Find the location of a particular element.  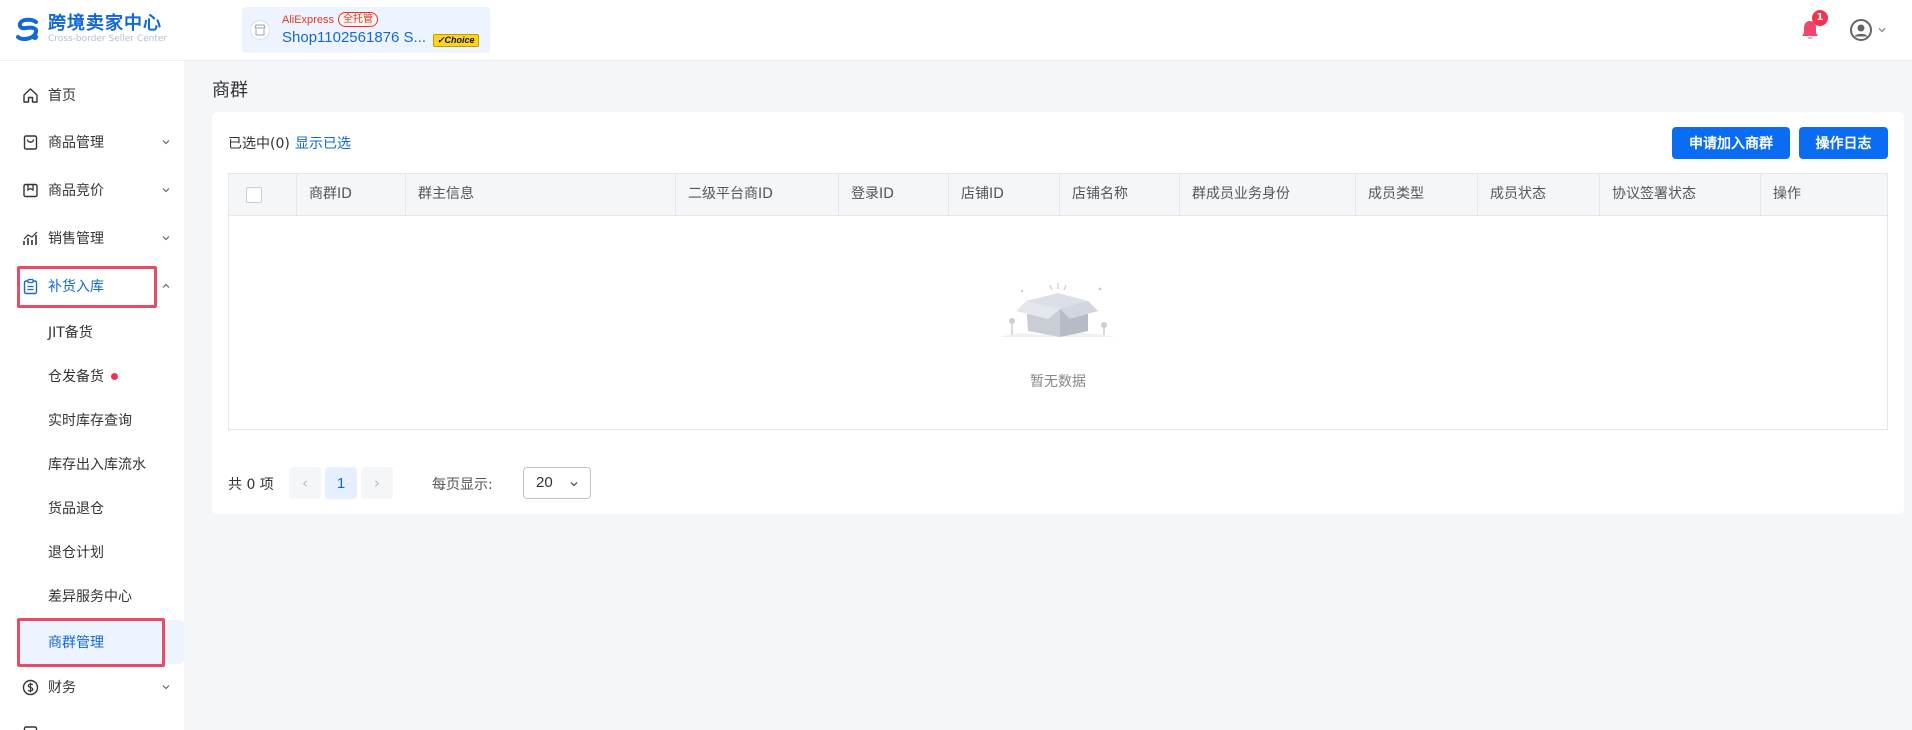

sidebar-item-partial is located at coordinates (92, 721).